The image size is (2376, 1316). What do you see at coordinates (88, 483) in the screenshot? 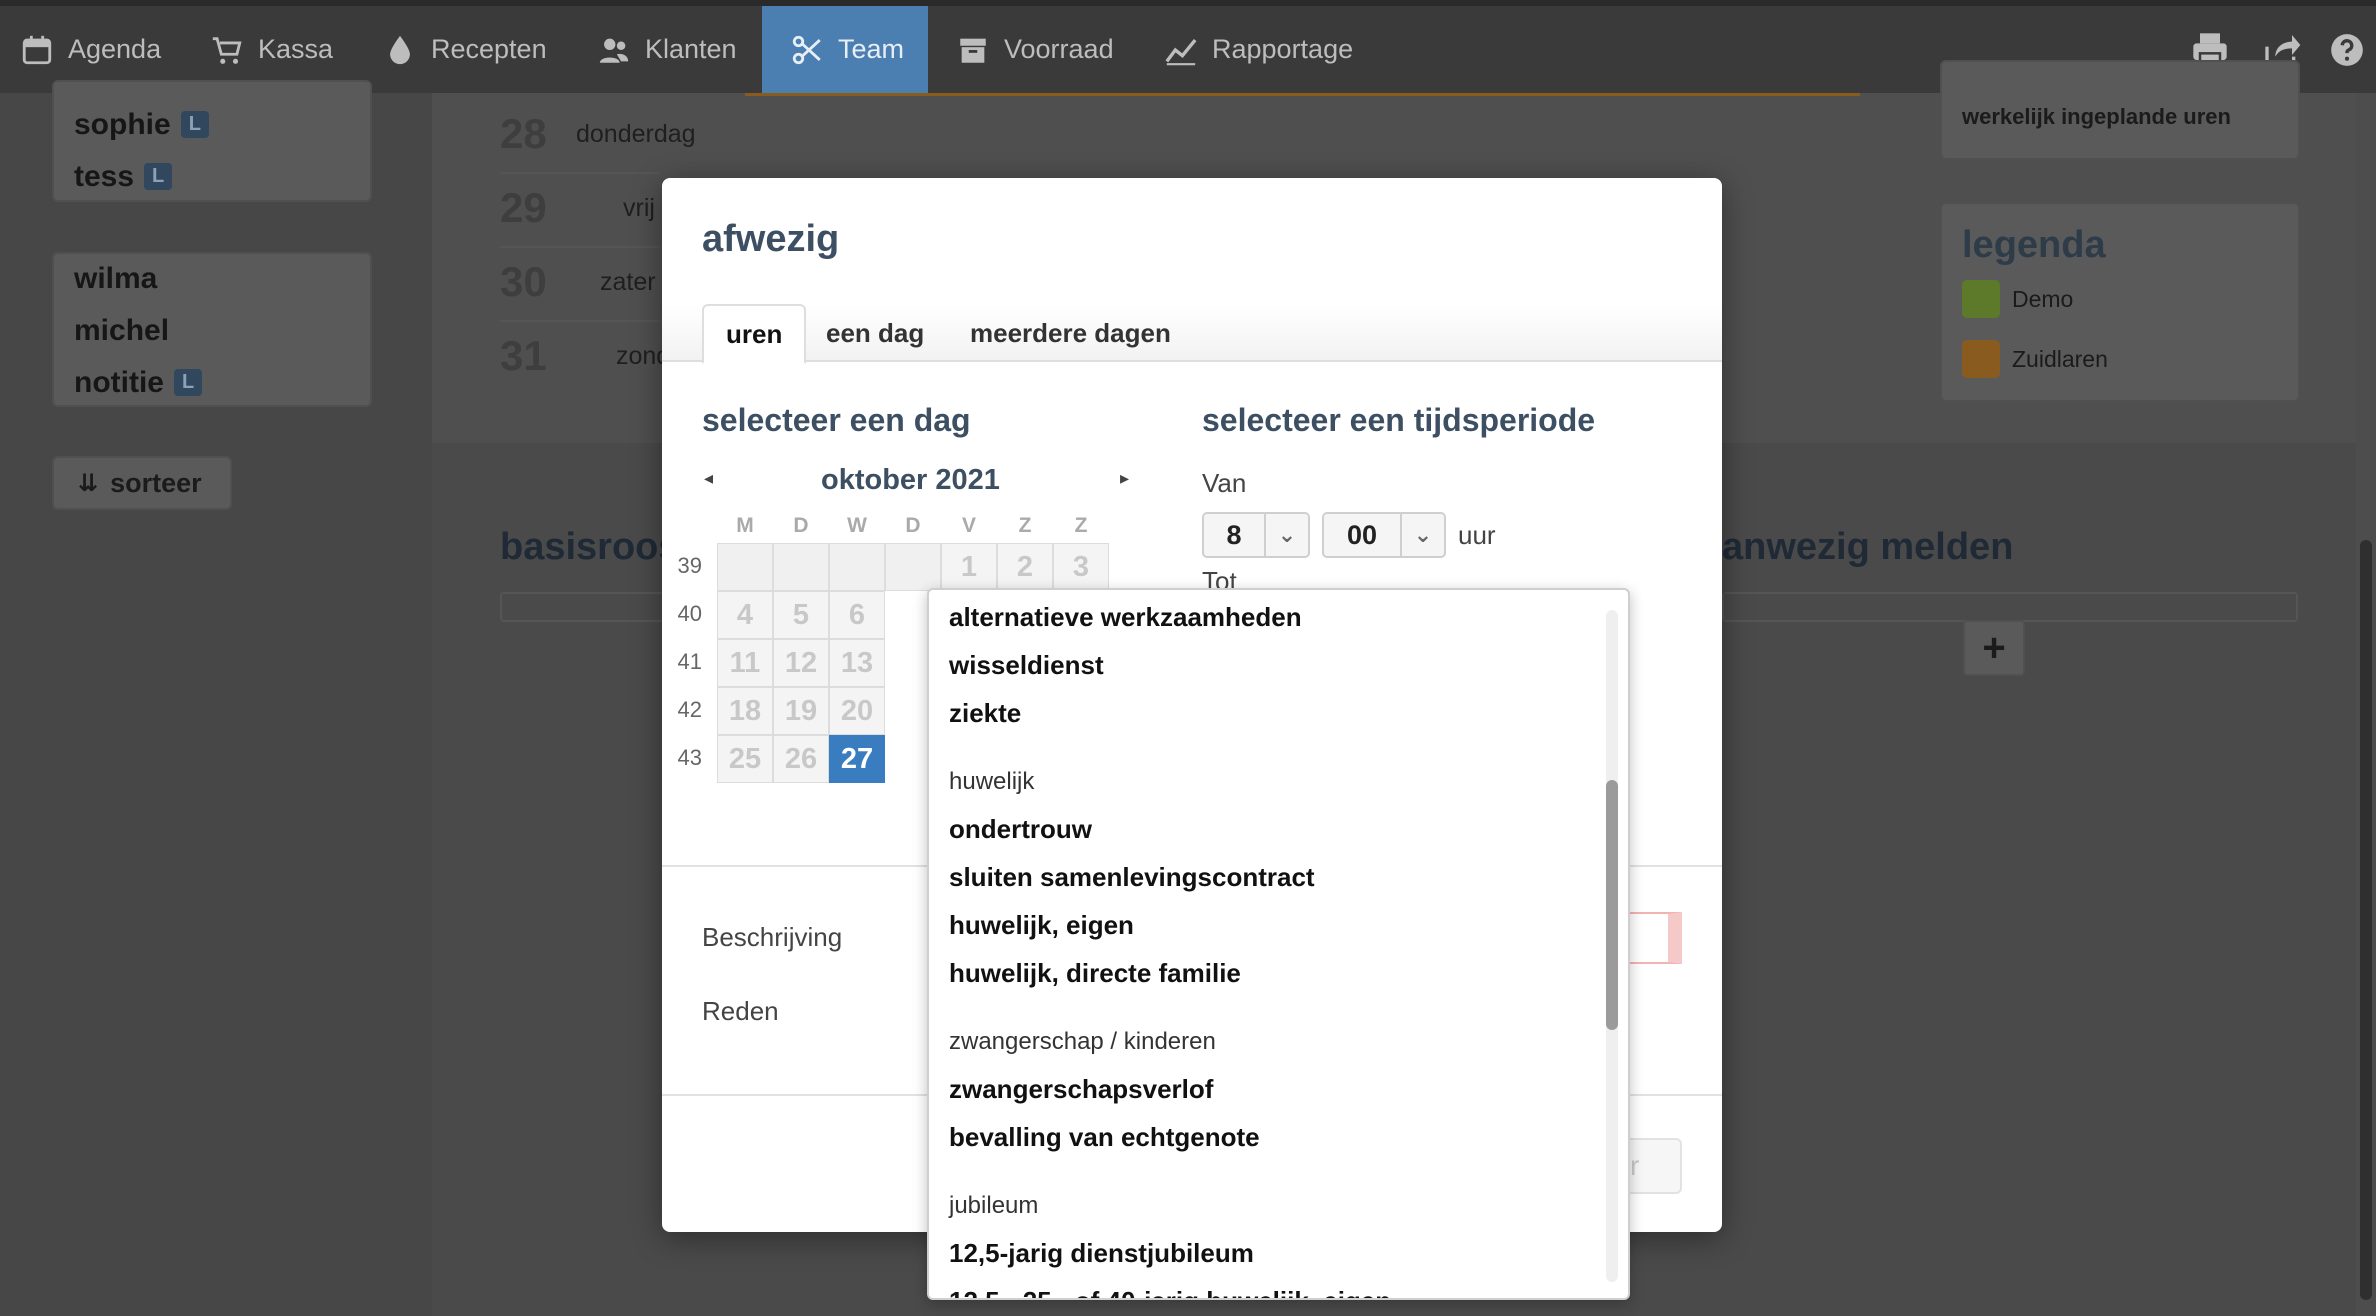
I see `sort-icon: ⇊` at bounding box center [88, 483].